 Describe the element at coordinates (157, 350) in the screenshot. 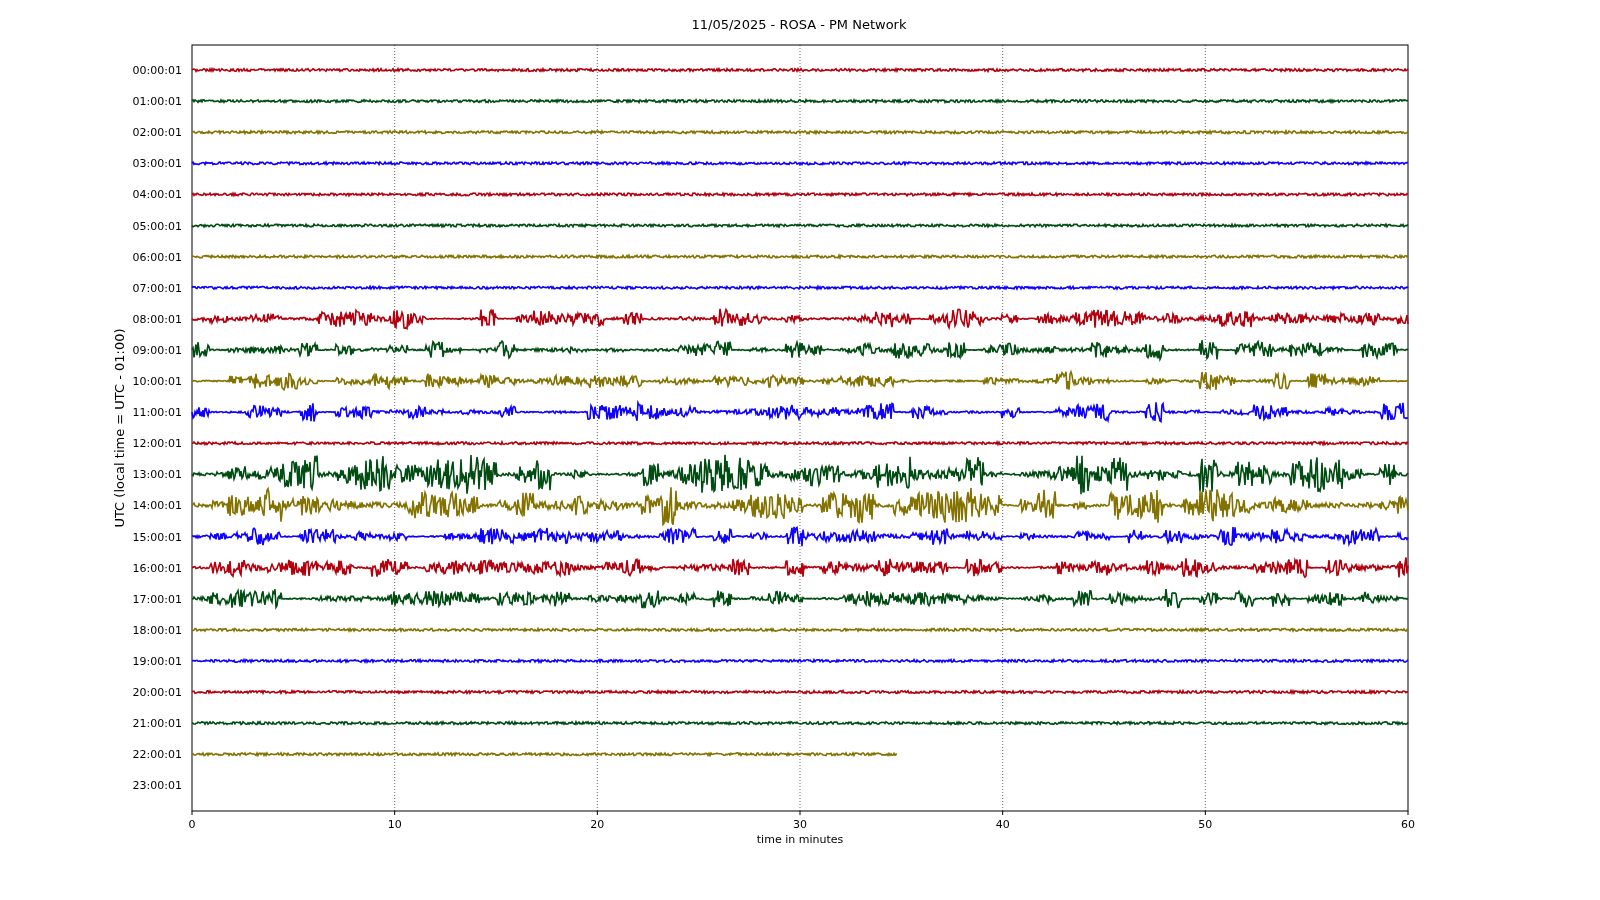

I see `hour-label: 09:00:01` at that location.